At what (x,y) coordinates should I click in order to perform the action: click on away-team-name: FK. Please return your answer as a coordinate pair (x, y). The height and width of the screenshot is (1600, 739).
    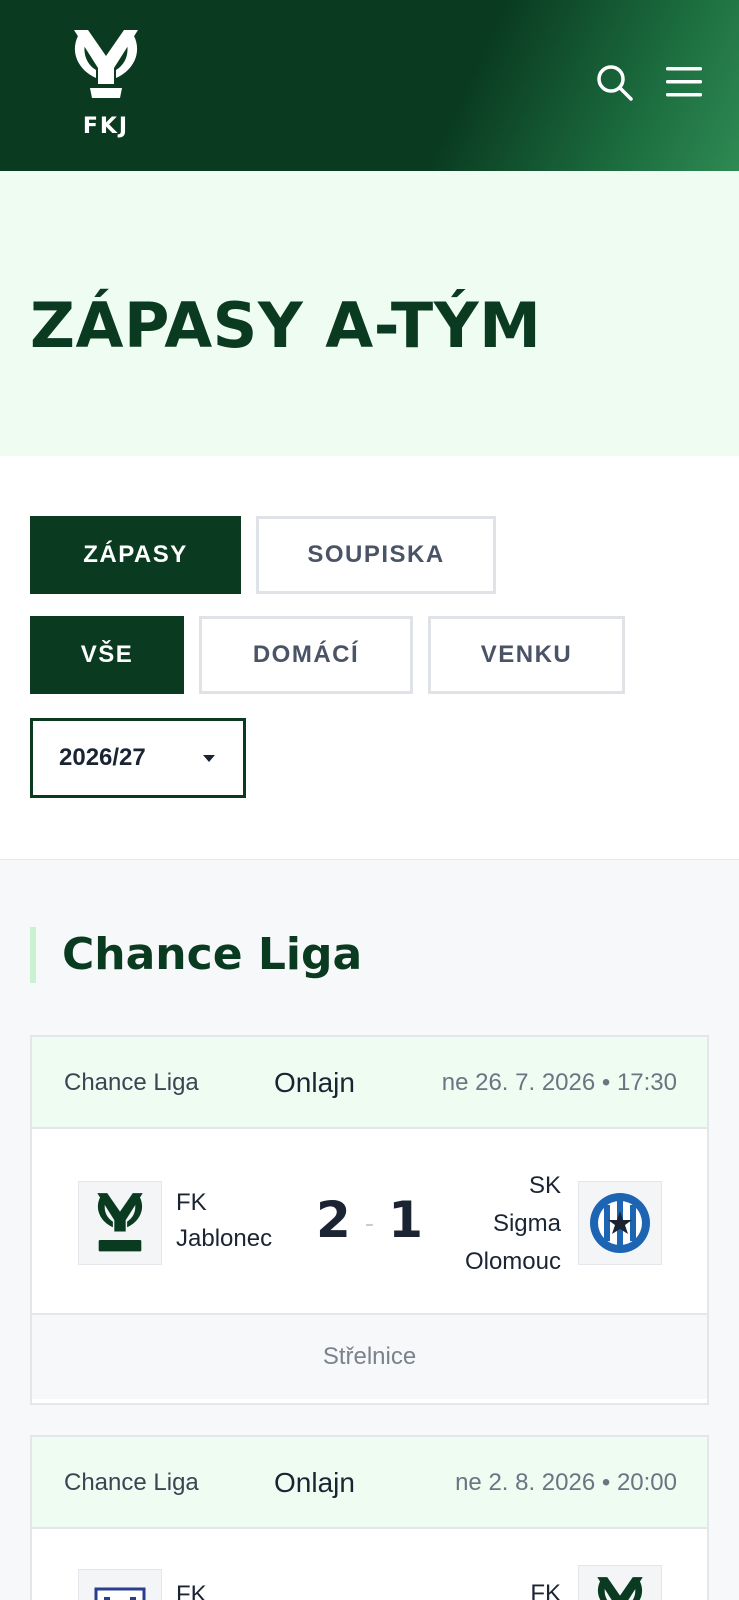
    Looking at the image, I should click on (545, 1590).